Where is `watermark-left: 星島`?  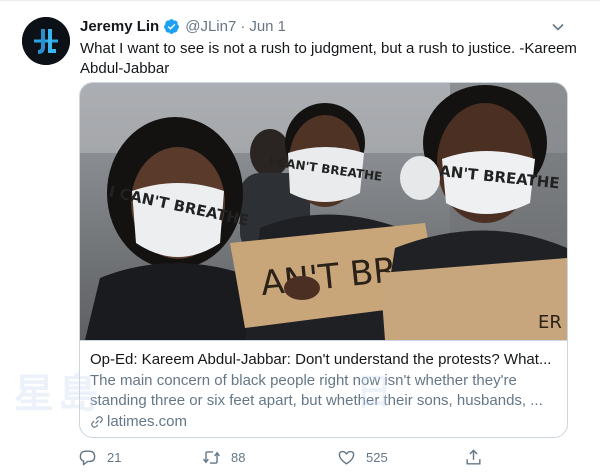 watermark-left: 星島 is located at coordinates (58, 394).